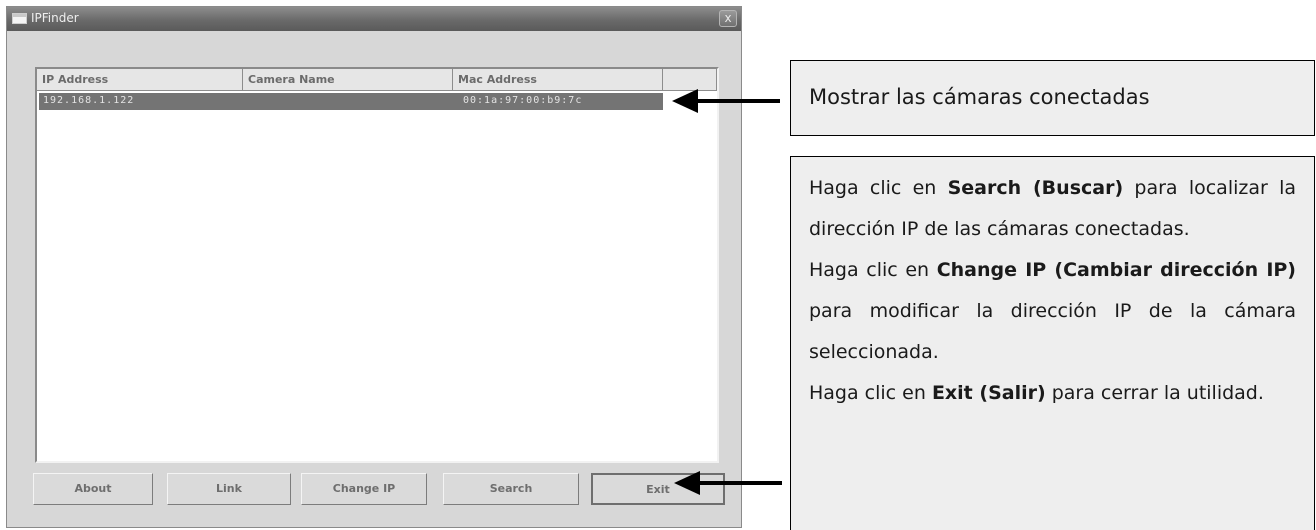 The width and height of the screenshot is (1316, 530). What do you see at coordinates (988, 393) in the screenshot?
I see `instruction-exit-bold: Exit (Salir)` at bounding box center [988, 393].